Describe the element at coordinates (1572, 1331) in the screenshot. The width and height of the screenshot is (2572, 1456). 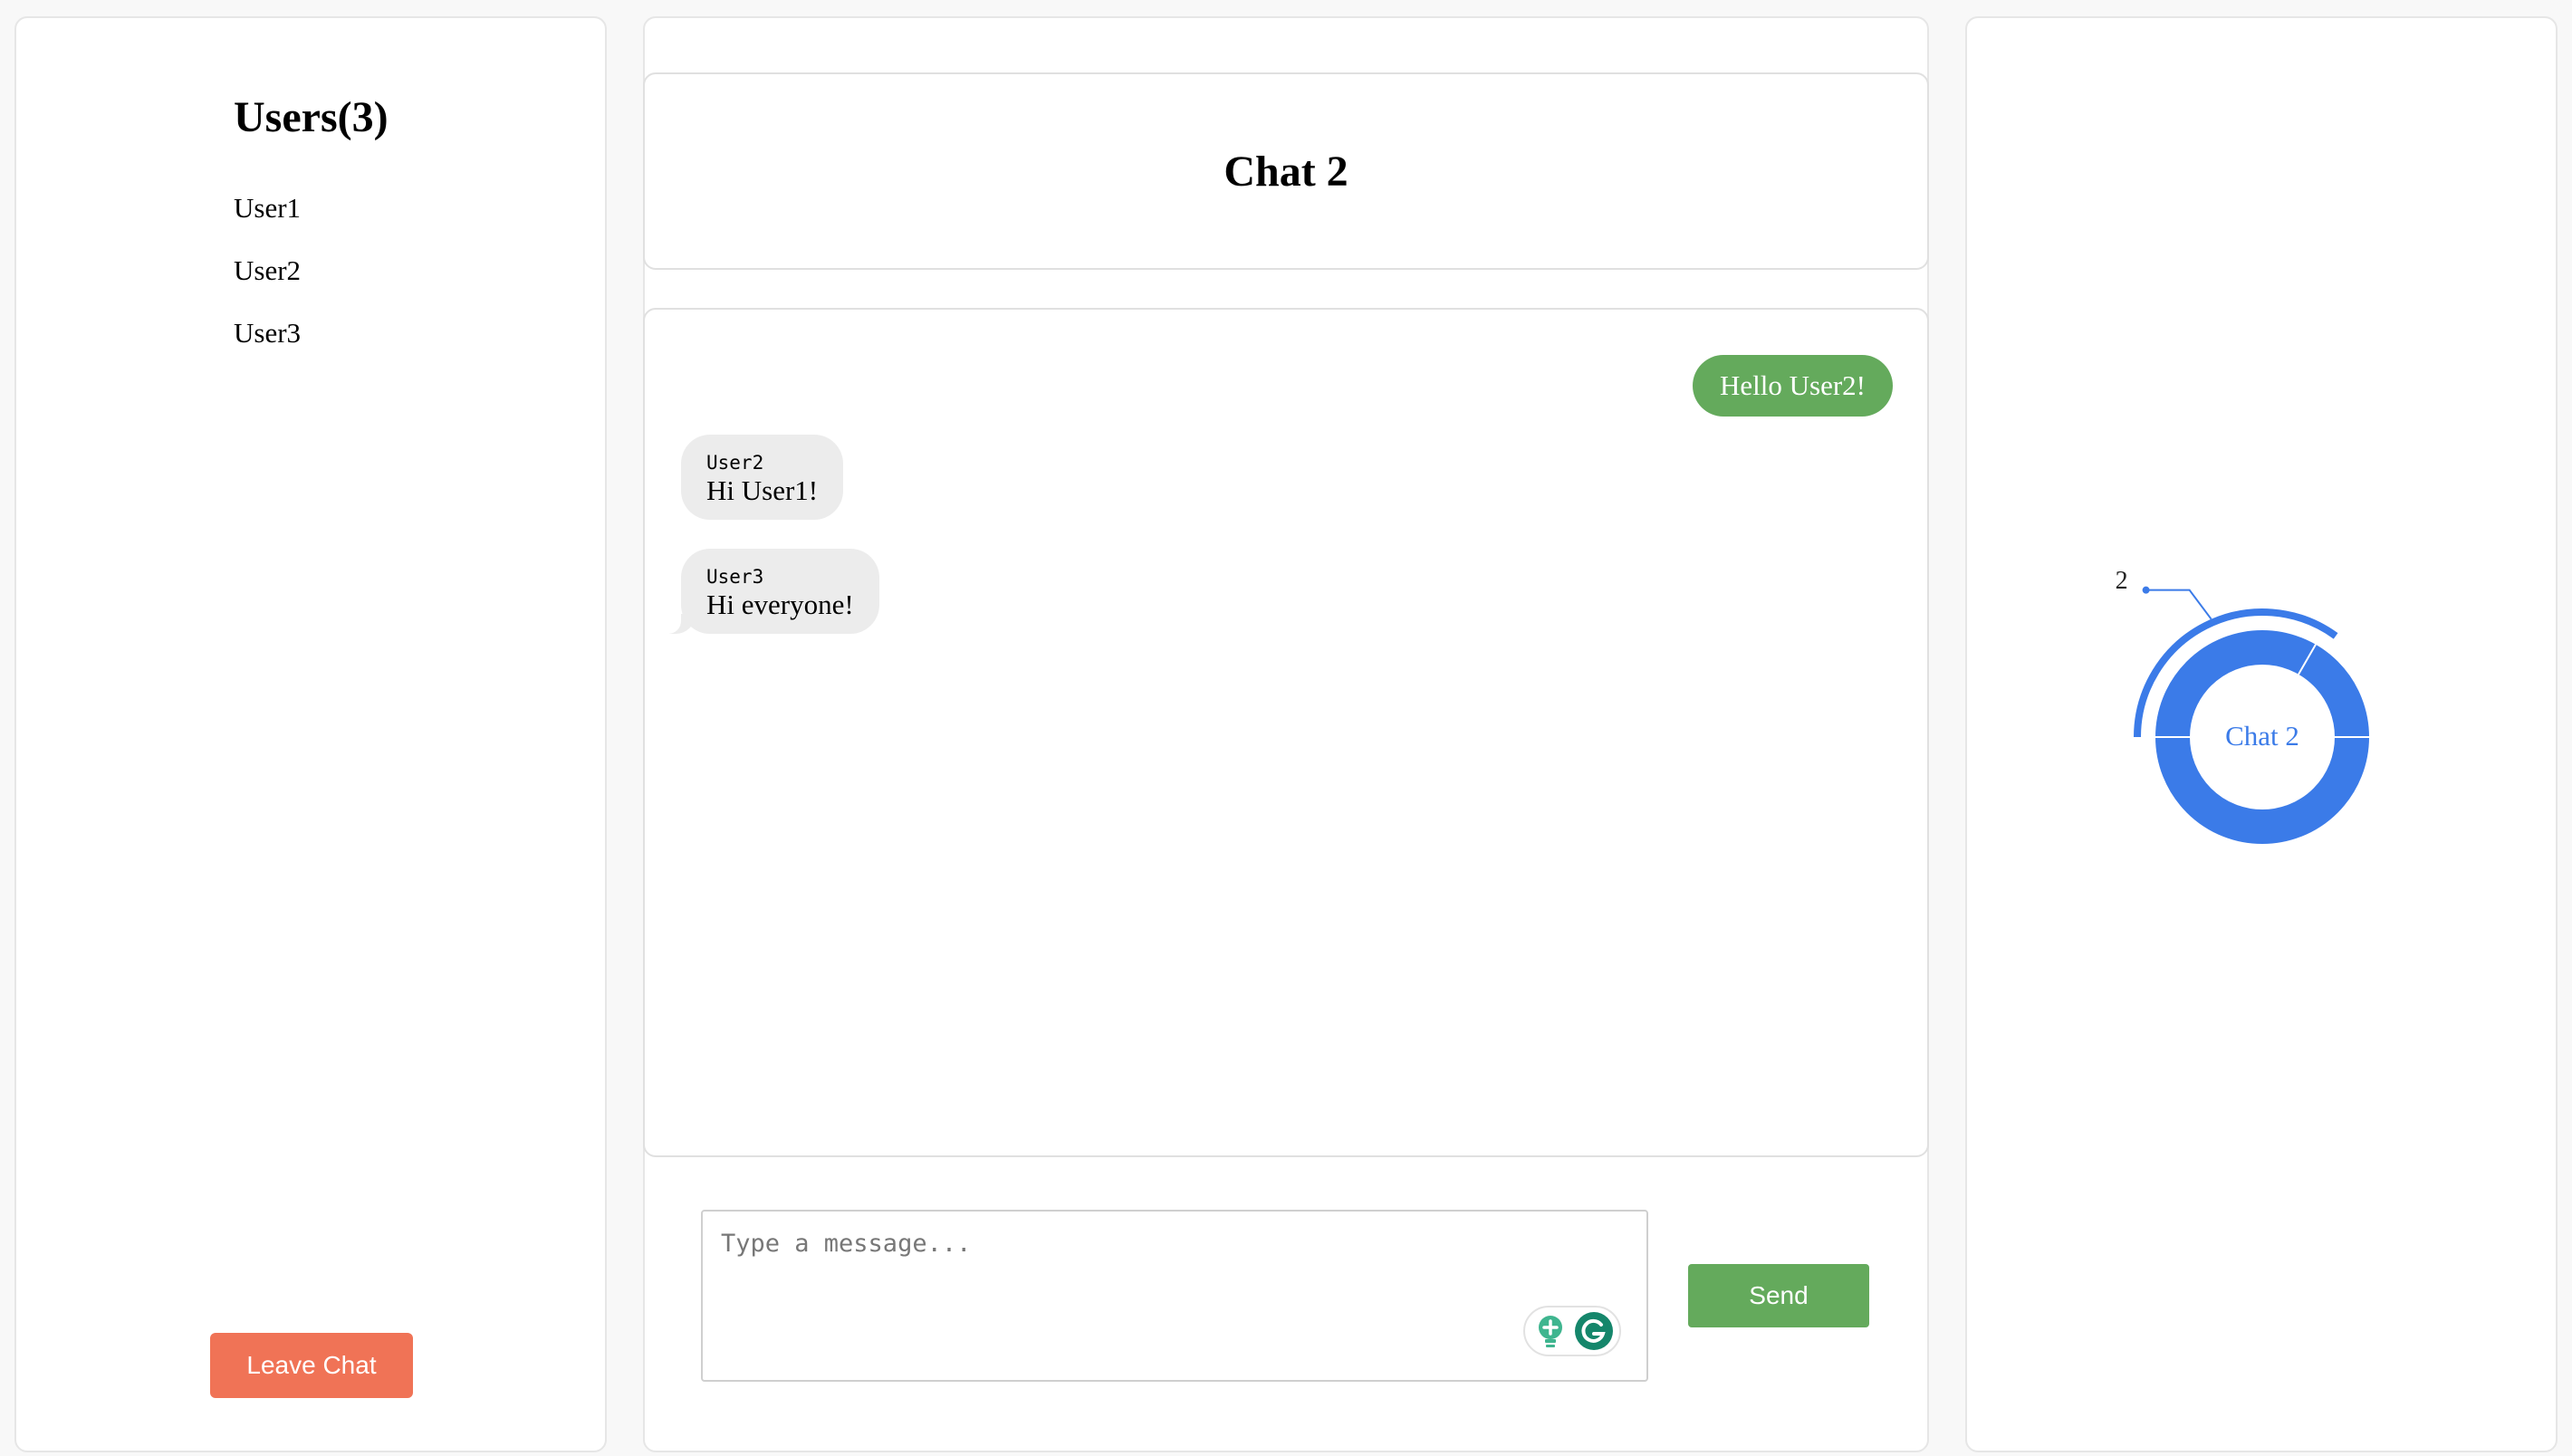
I see `writing-assistant-widget` at that location.